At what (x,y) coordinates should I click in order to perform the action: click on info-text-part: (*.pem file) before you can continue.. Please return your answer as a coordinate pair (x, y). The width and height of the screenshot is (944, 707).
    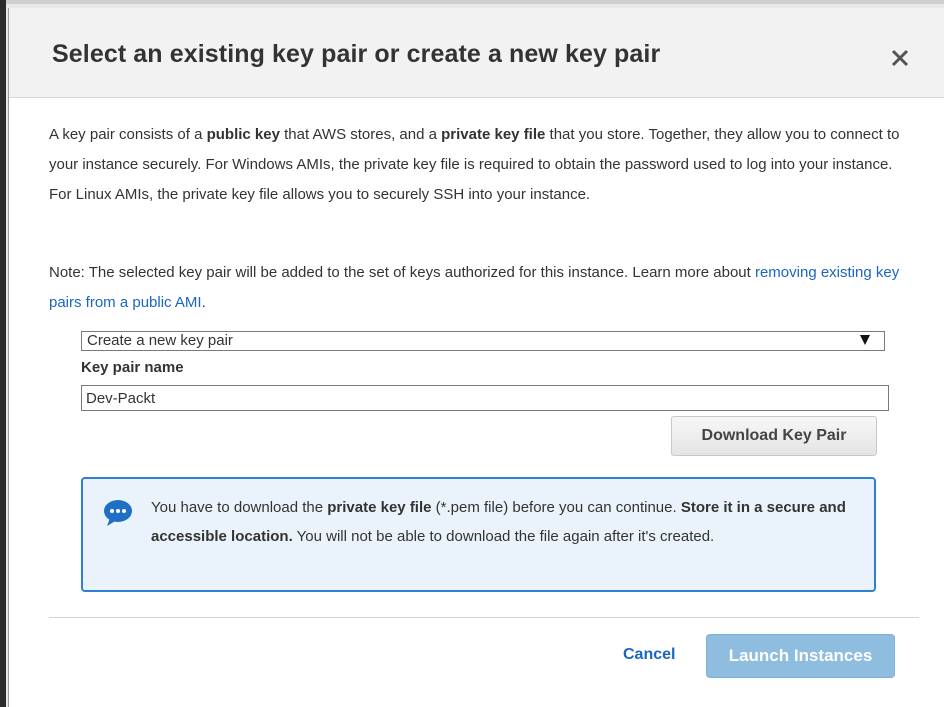
    Looking at the image, I should click on (556, 507).